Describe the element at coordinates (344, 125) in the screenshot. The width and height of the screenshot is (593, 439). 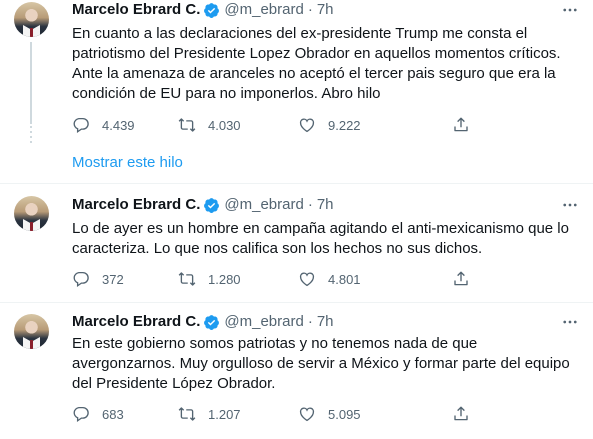
I see `like-count: 9.222` at that location.